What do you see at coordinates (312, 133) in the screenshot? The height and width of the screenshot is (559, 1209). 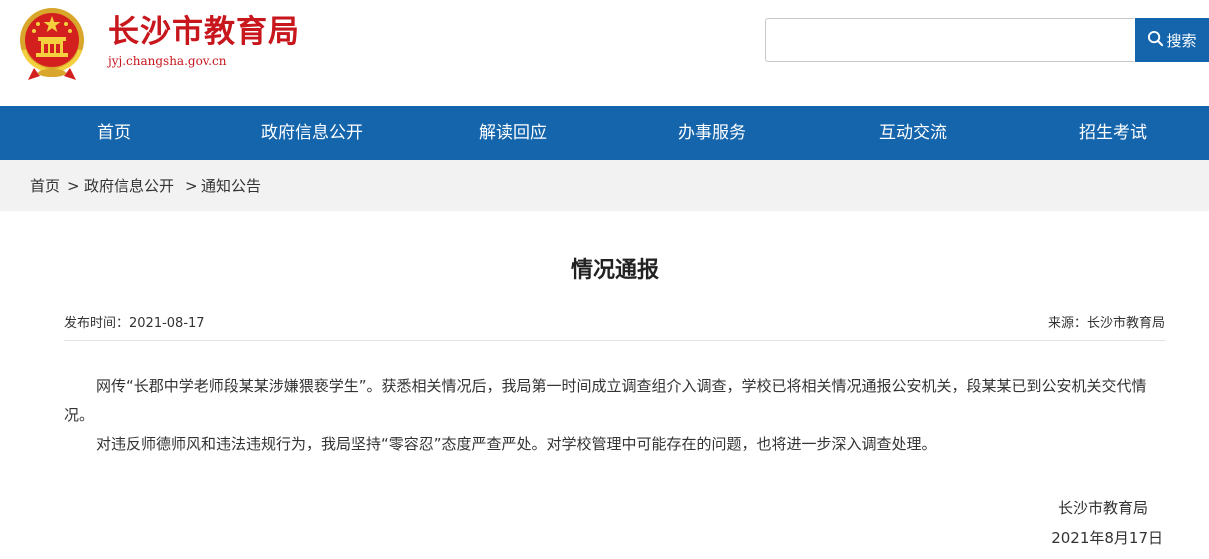 I see `nav-item-gov-info: 政府信息公开` at bounding box center [312, 133].